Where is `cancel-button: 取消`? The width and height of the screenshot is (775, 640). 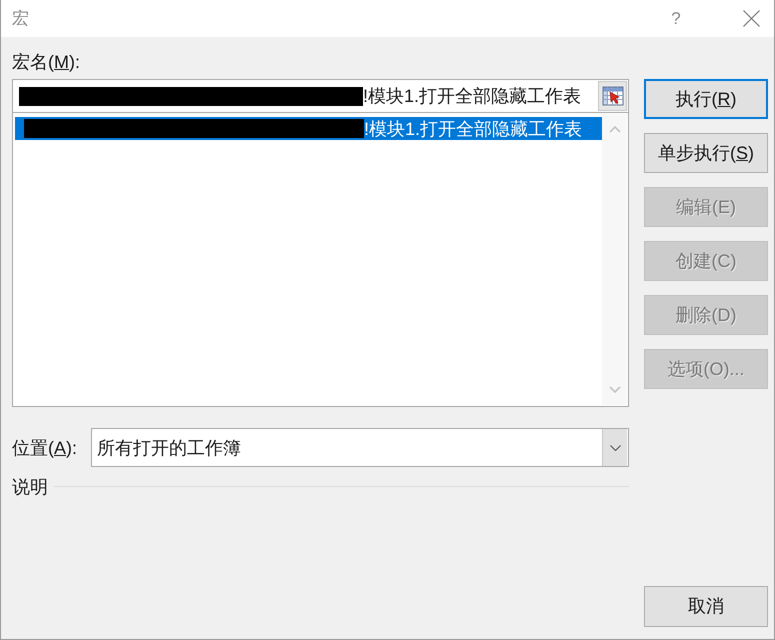 cancel-button: 取消 is located at coordinates (706, 606).